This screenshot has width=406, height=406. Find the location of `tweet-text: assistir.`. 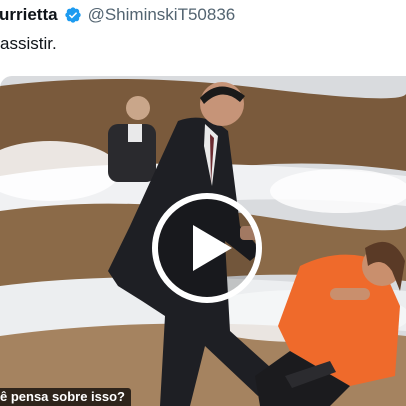

tweet-text: assistir. is located at coordinates (28, 43).